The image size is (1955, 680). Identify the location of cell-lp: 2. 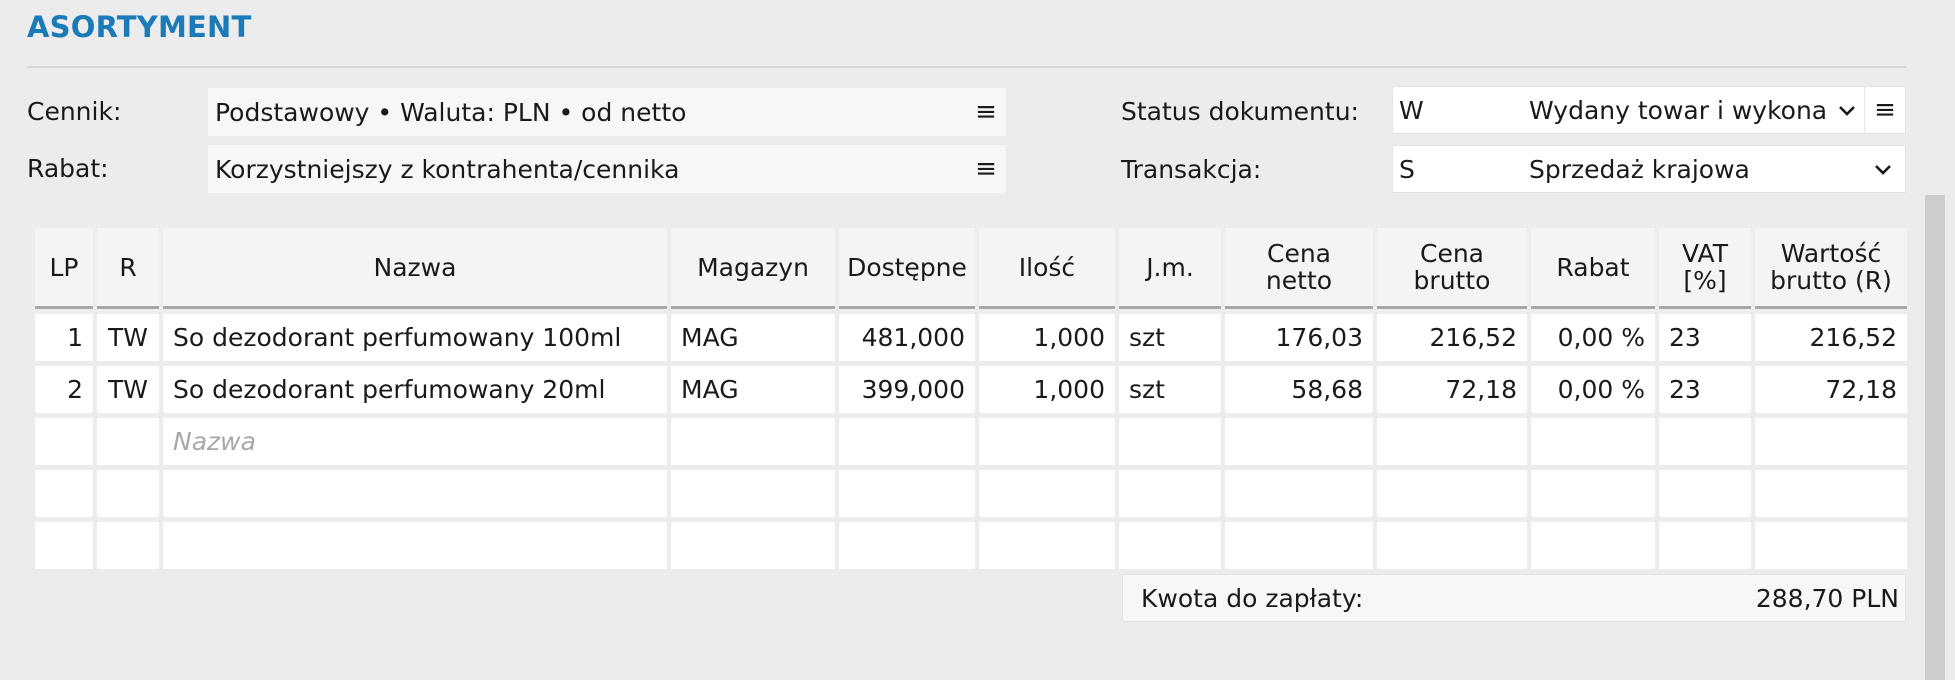
(64, 392).